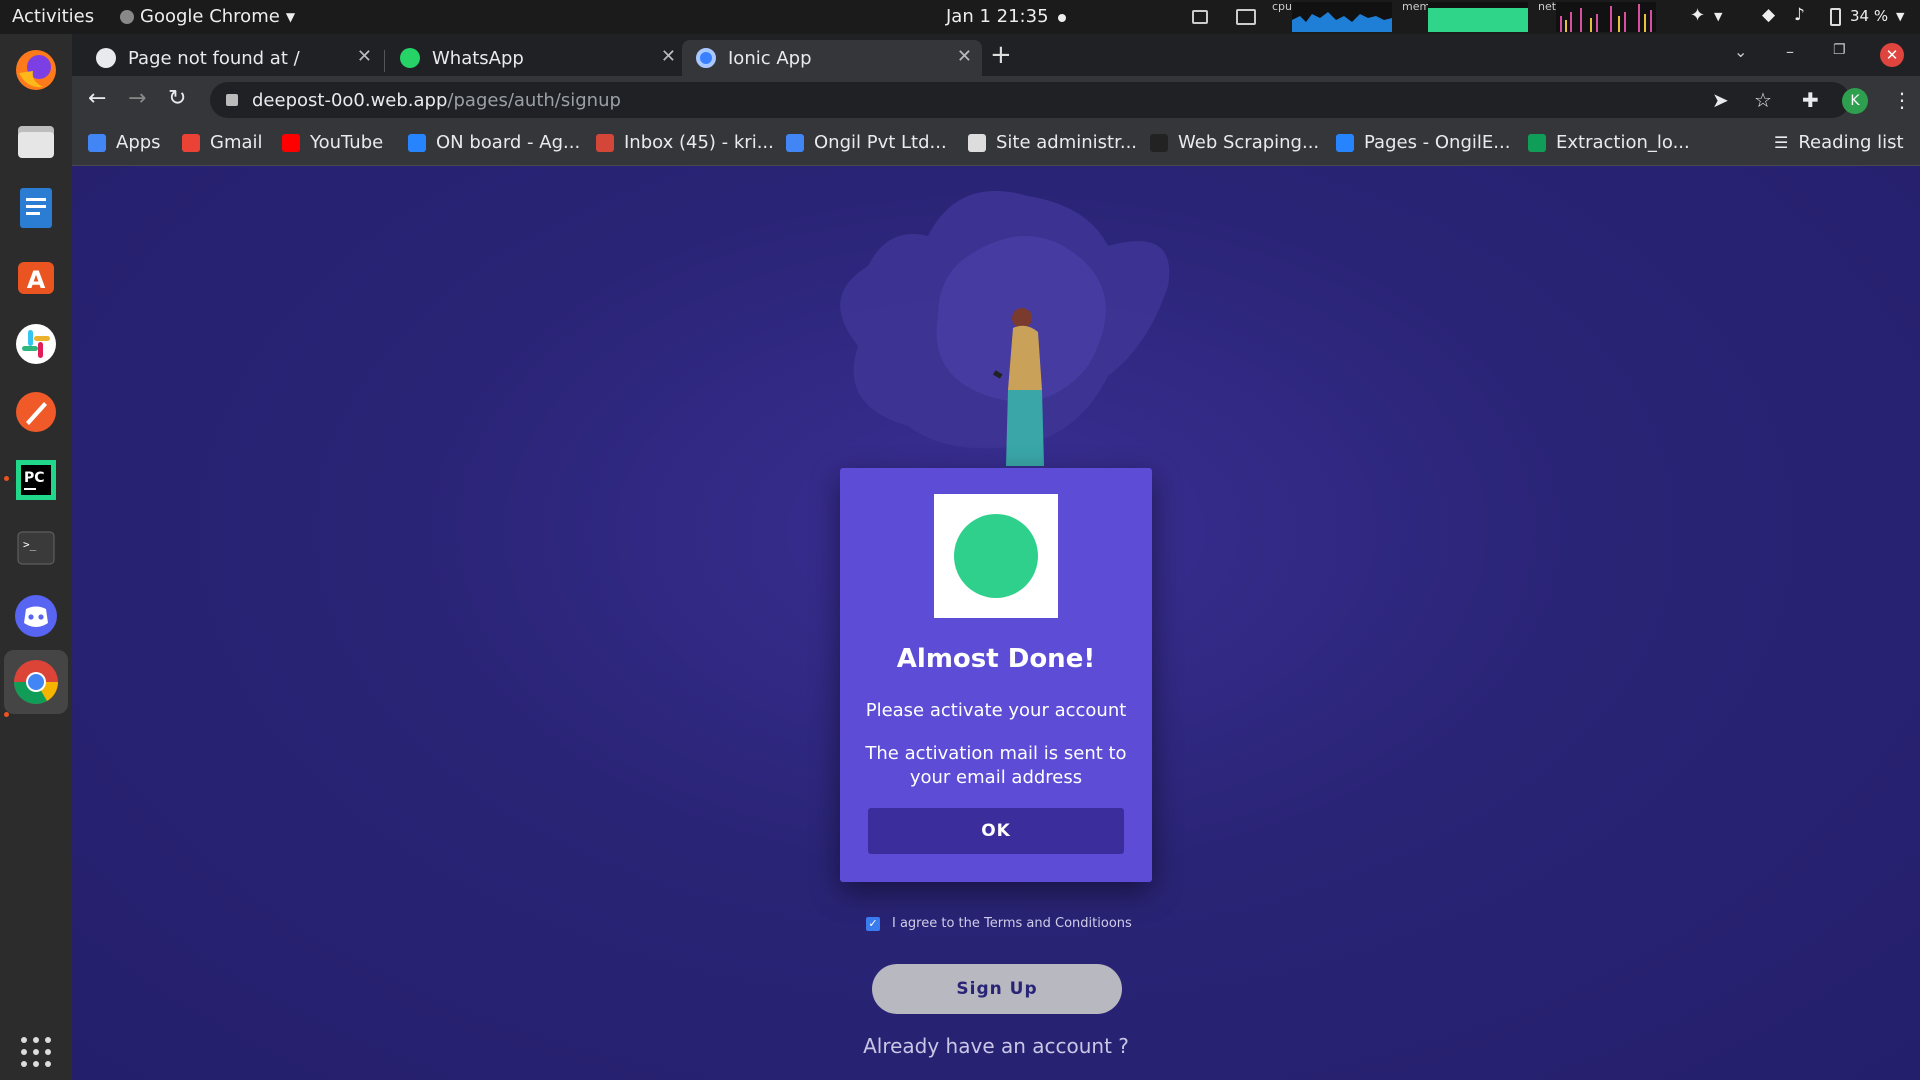  Describe the element at coordinates (1768, 15) in the screenshot. I see `wifi-icon: ◆` at that location.